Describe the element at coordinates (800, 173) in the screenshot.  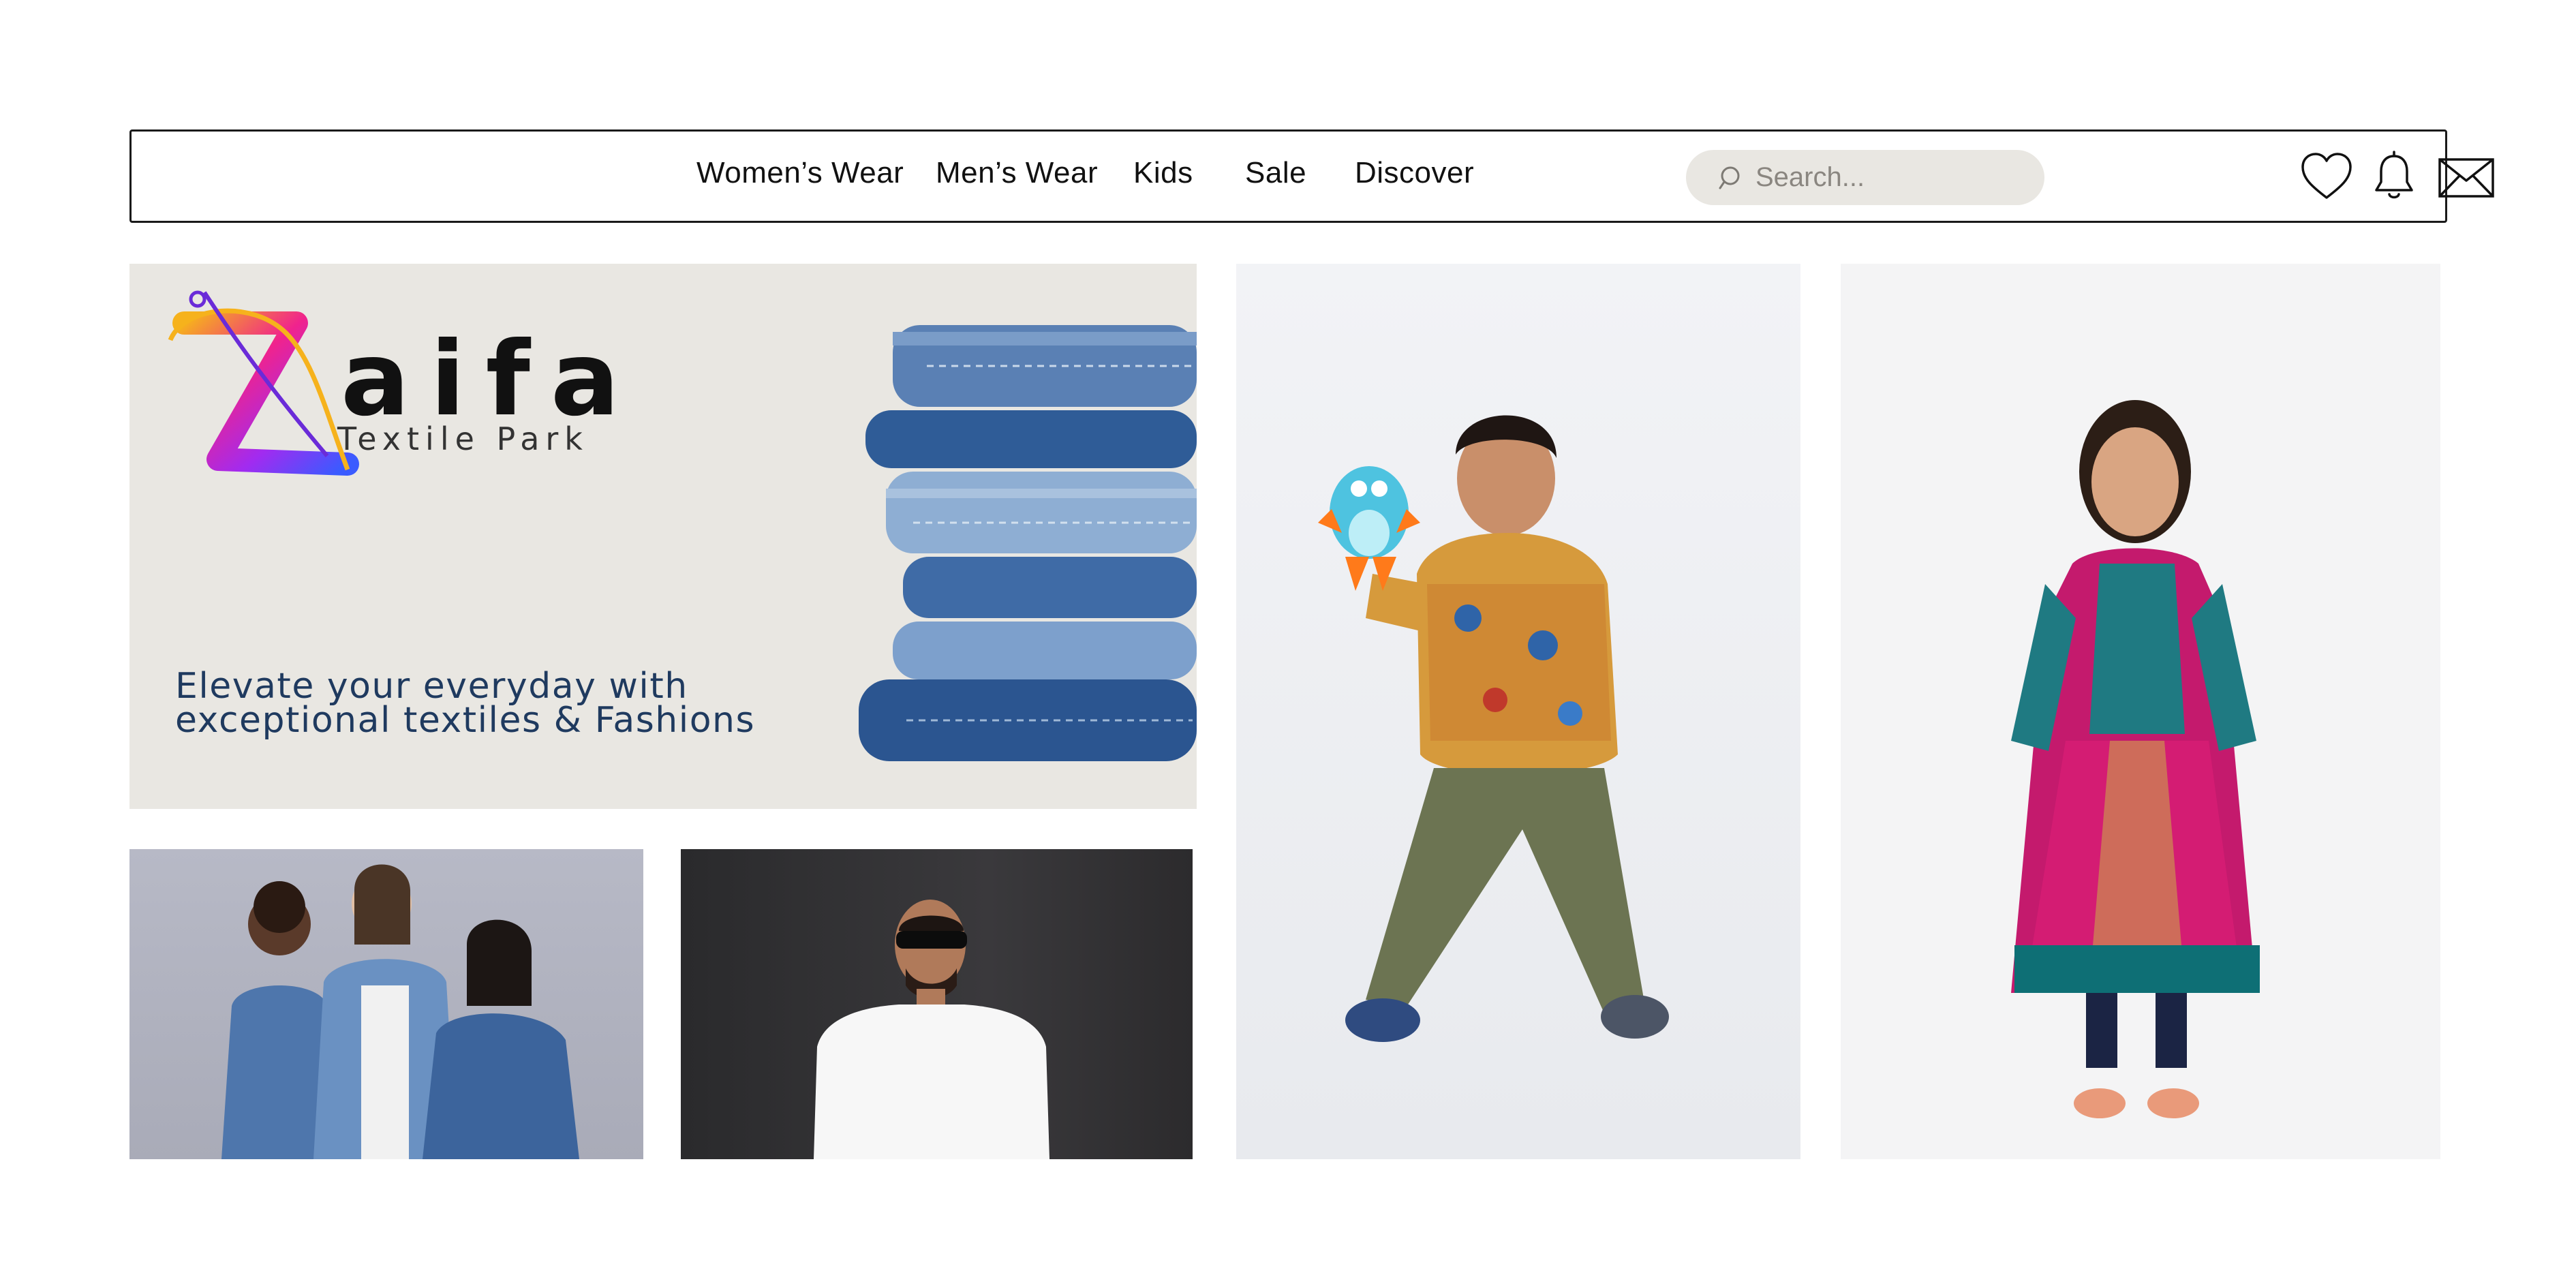
I see `nav-link-womens-wear: Women’s Wear` at that location.